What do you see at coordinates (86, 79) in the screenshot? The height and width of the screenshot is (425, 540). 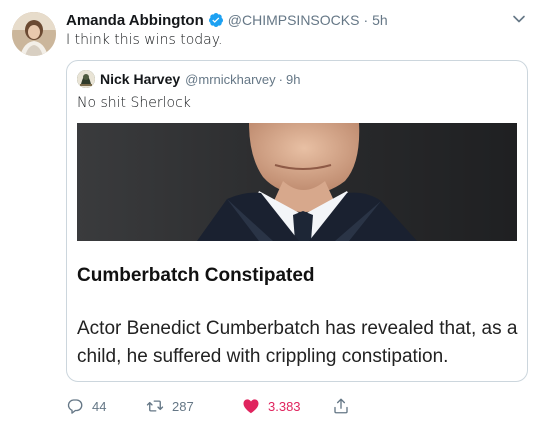 I see `quoted-author-avatar` at bounding box center [86, 79].